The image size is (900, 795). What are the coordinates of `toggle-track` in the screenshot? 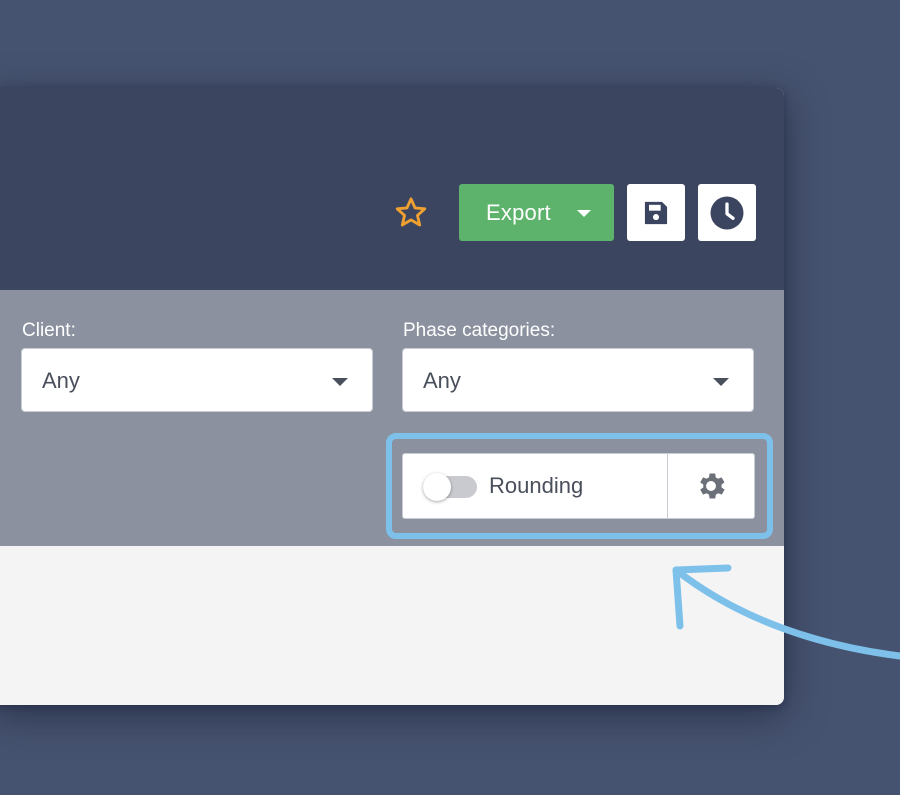 It's located at (450, 487).